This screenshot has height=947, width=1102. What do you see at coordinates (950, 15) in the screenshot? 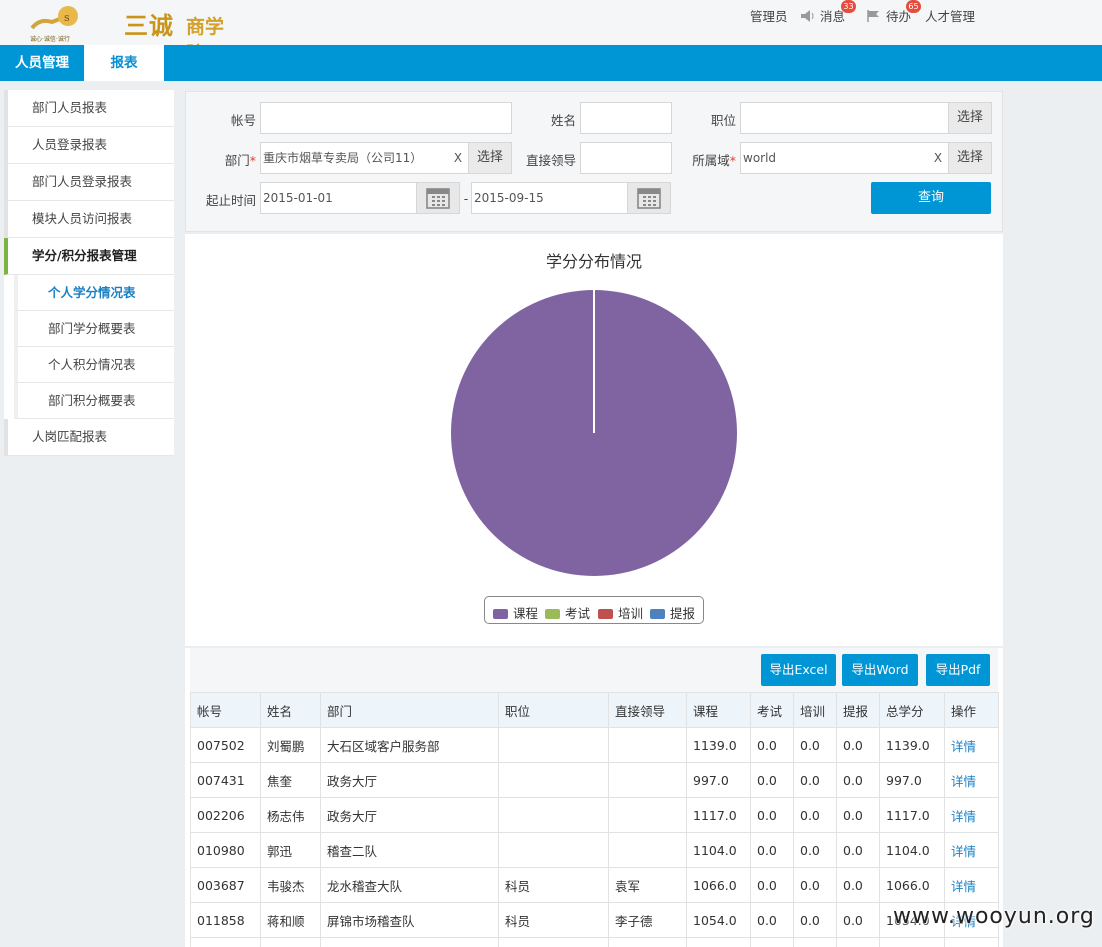
I see `talent-link: 人才管理` at bounding box center [950, 15].